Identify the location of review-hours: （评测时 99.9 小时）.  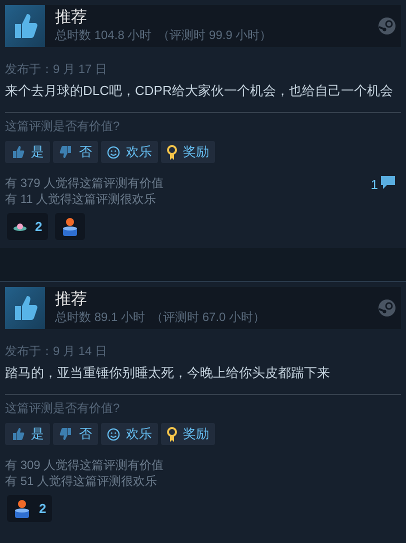
(215, 35).